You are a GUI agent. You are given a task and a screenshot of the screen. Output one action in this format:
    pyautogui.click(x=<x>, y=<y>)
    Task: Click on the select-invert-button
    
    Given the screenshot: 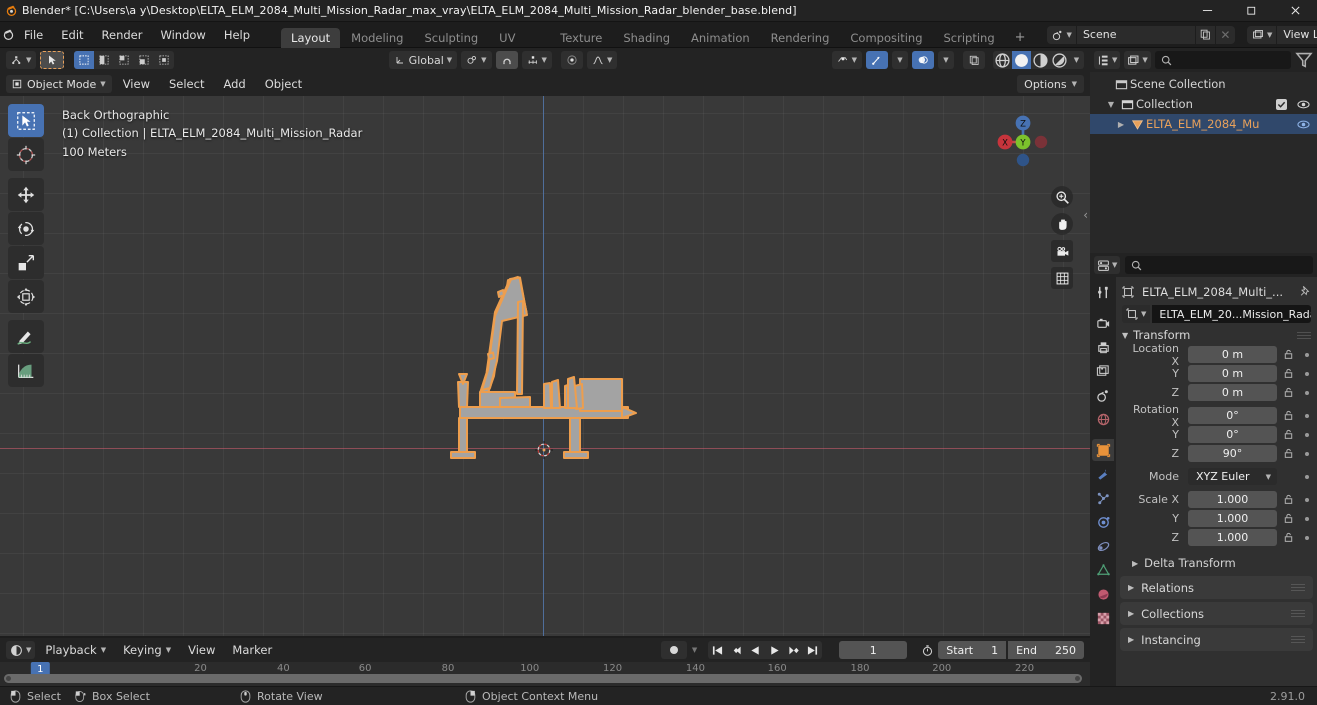 What is the action you would take?
    pyautogui.click(x=144, y=60)
    